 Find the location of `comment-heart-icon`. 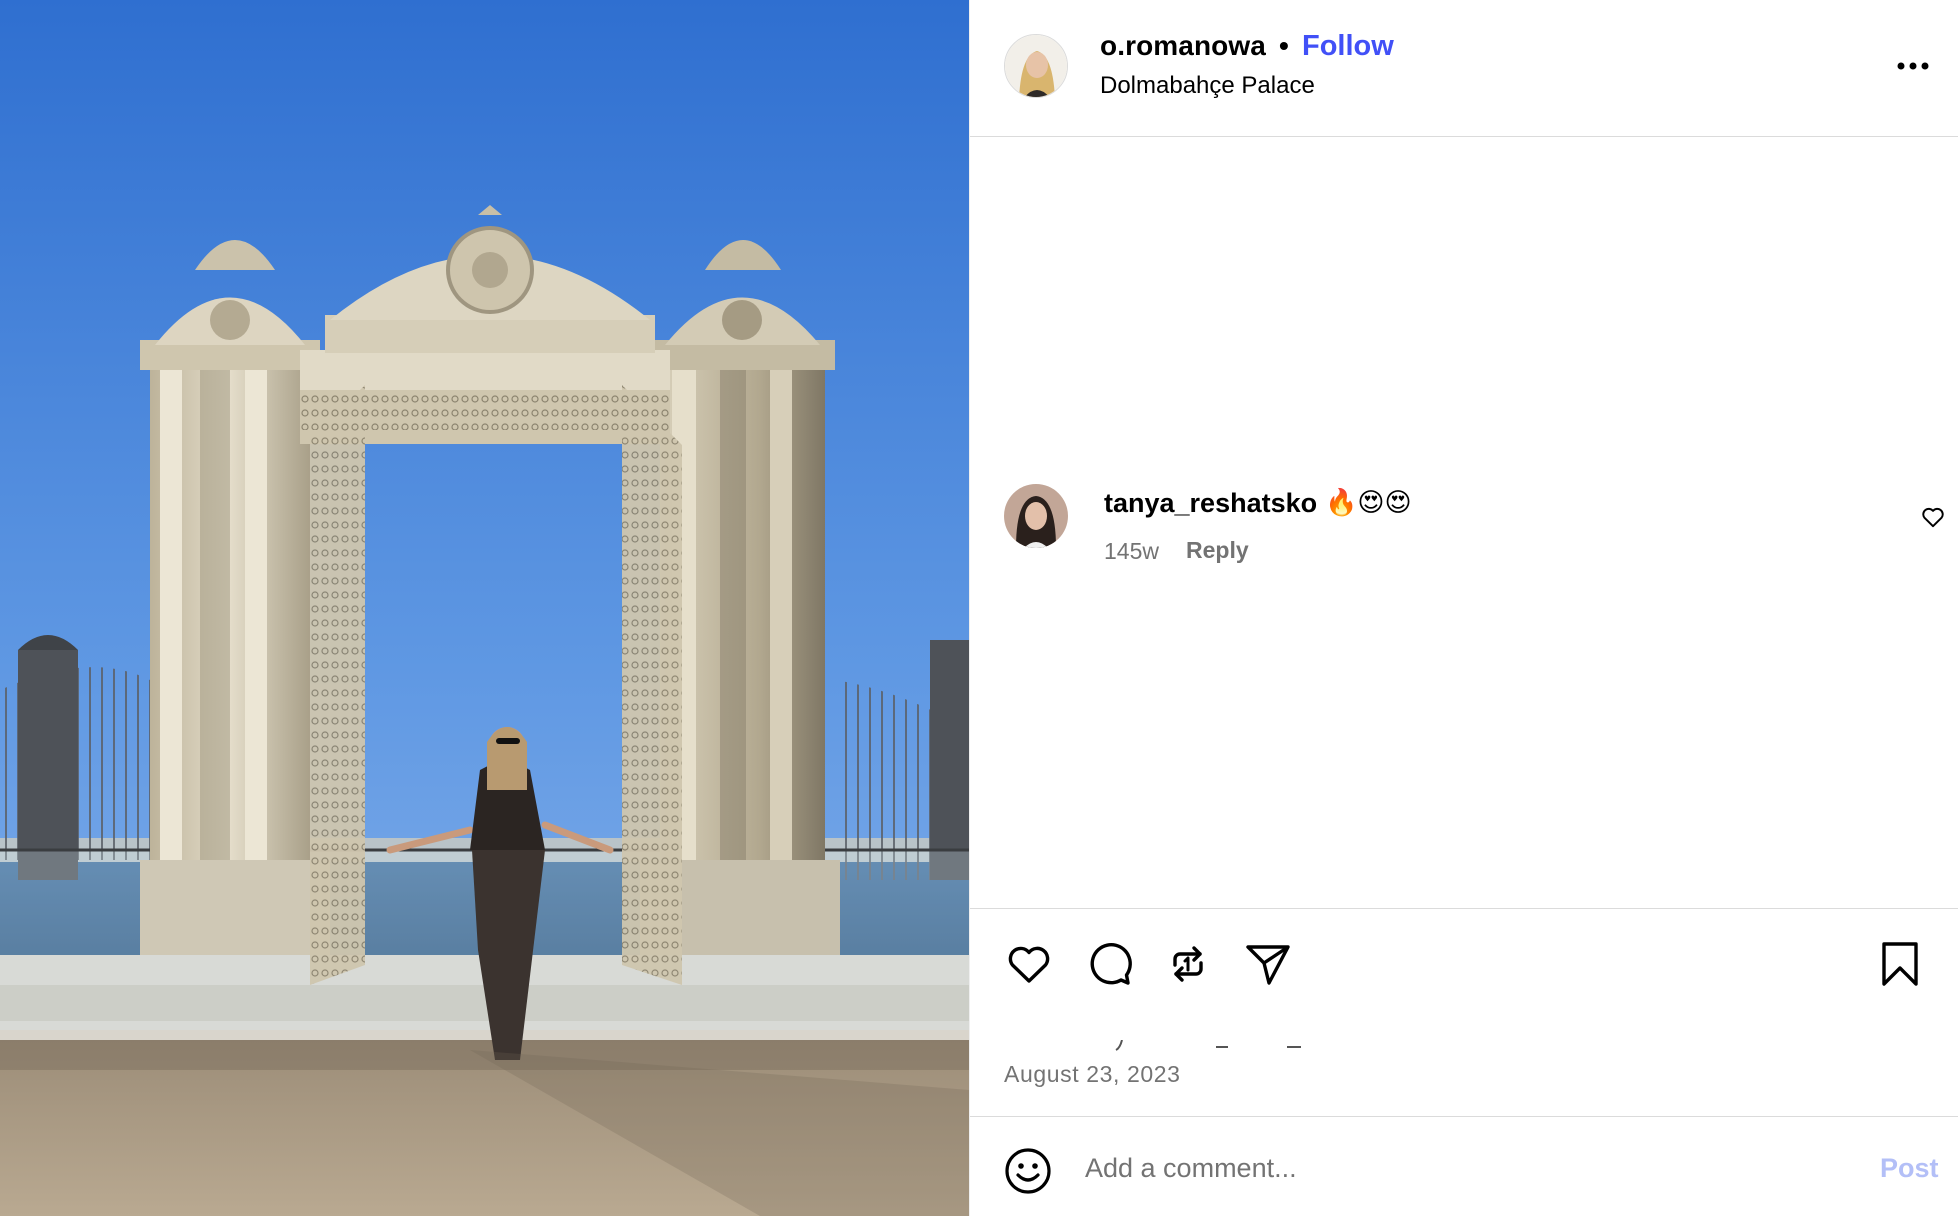

comment-heart-icon is located at coordinates (1933, 517).